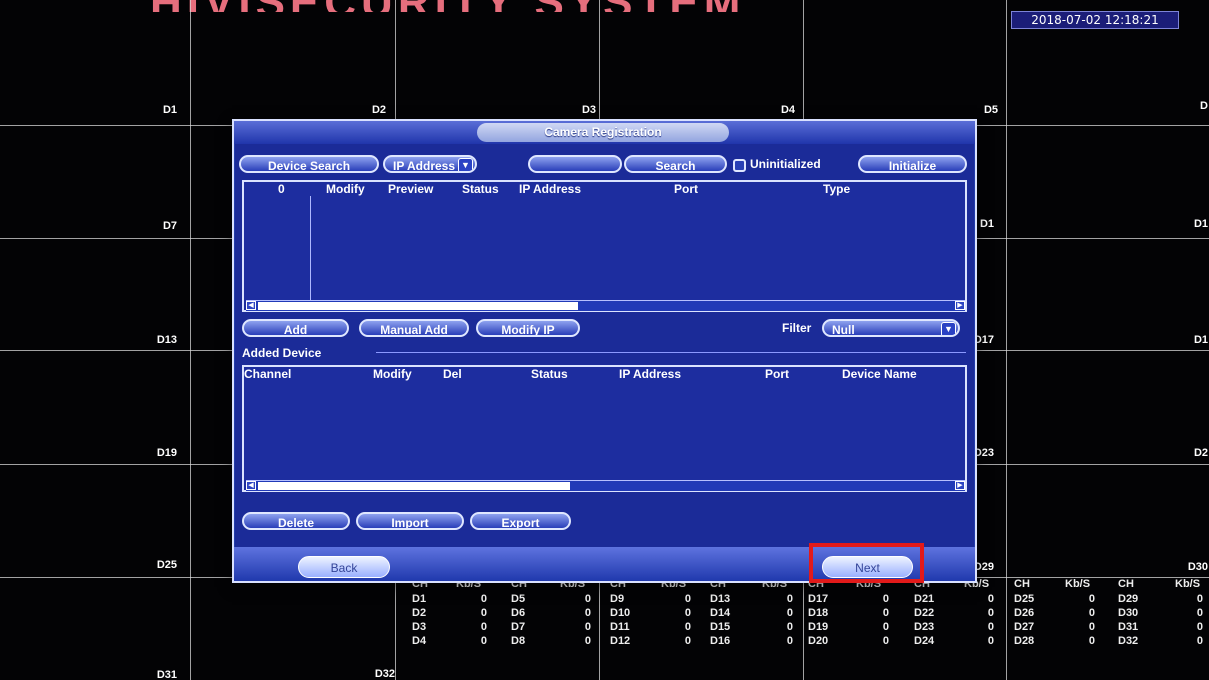  Describe the element at coordinates (1128, 627) in the screenshot. I see `bitrate-channel: D31` at that location.